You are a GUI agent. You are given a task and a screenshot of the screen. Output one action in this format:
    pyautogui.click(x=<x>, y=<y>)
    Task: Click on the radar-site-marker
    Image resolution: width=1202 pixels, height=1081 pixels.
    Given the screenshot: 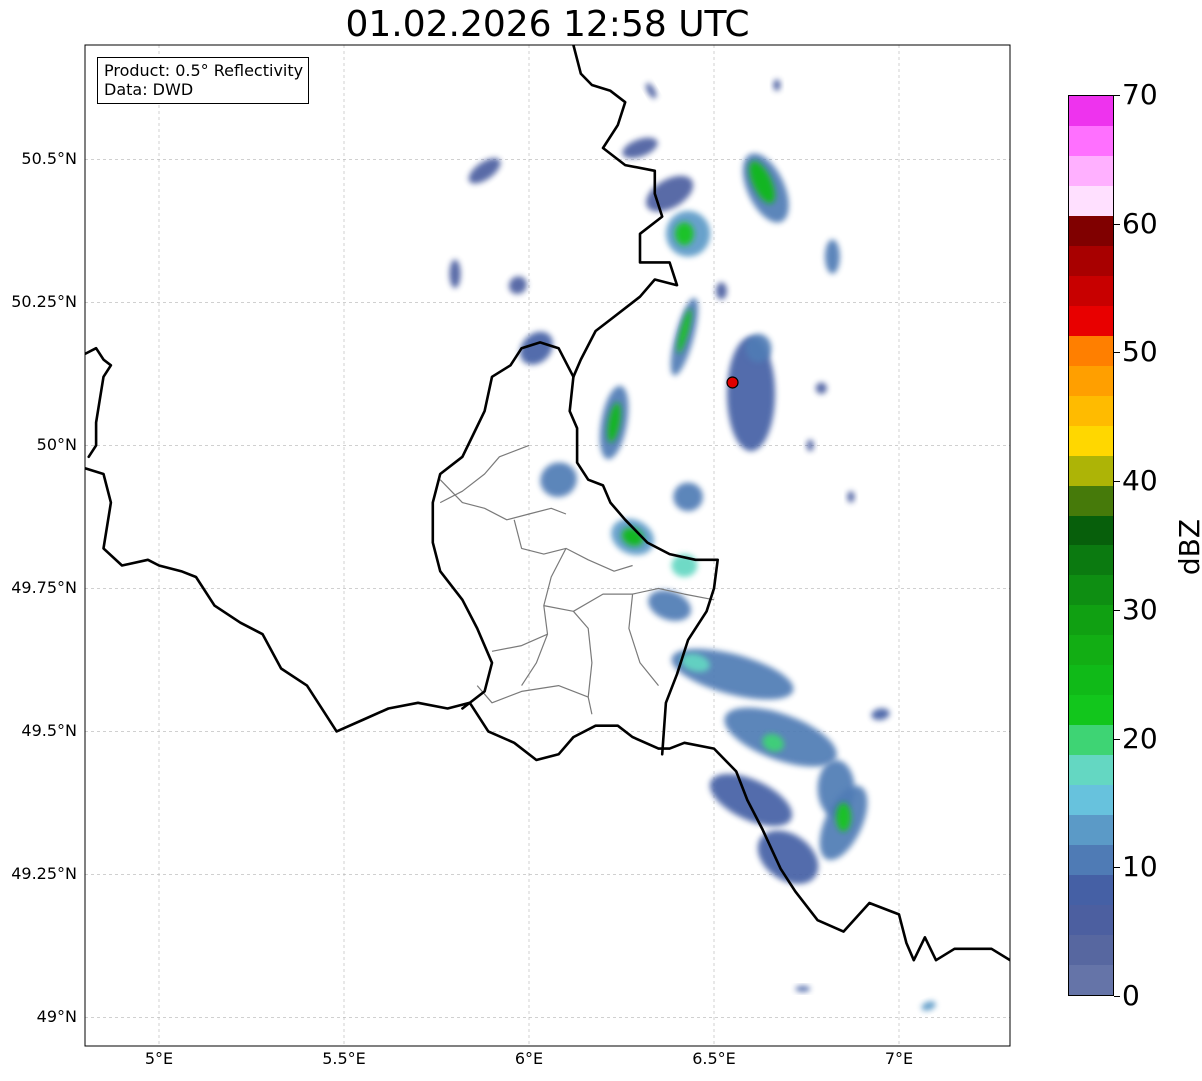 What is the action you would take?
    pyautogui.click(x=732, y=382)
    